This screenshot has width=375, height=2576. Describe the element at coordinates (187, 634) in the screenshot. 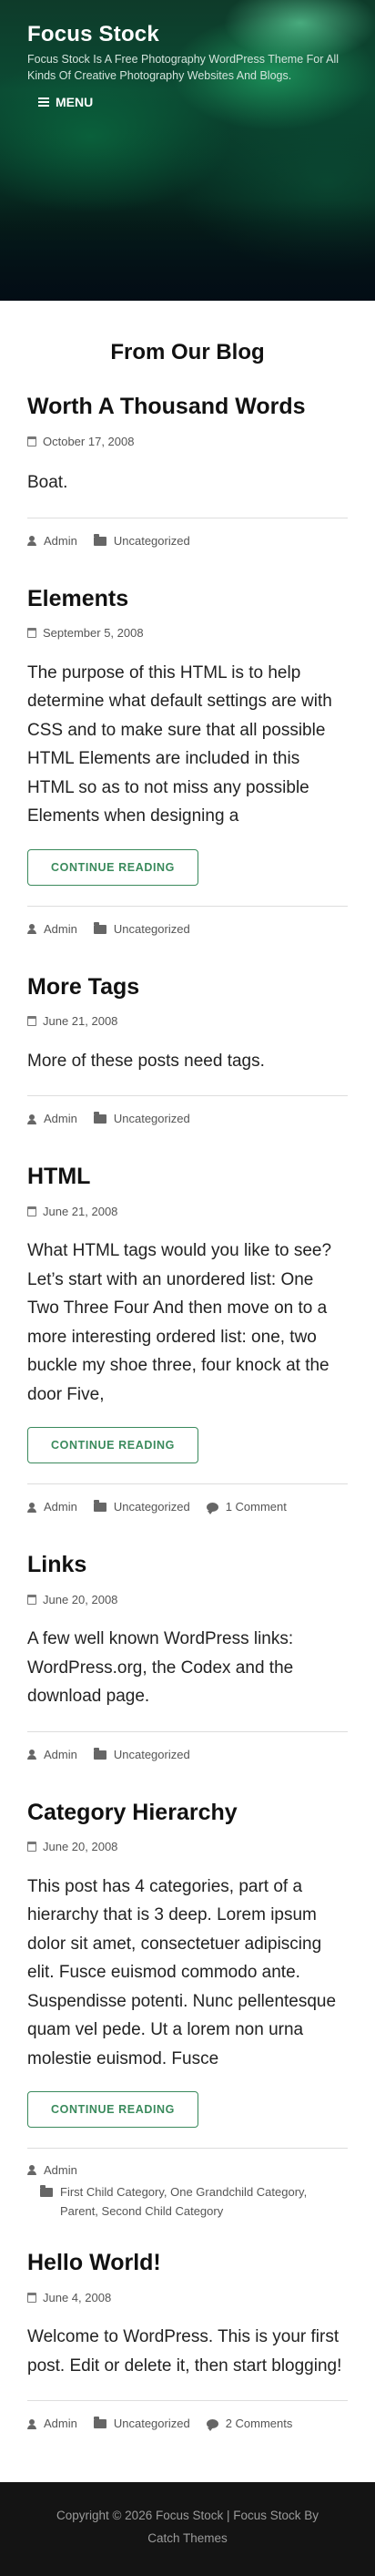

I see `entry-date: September 5, 2008` at that location.